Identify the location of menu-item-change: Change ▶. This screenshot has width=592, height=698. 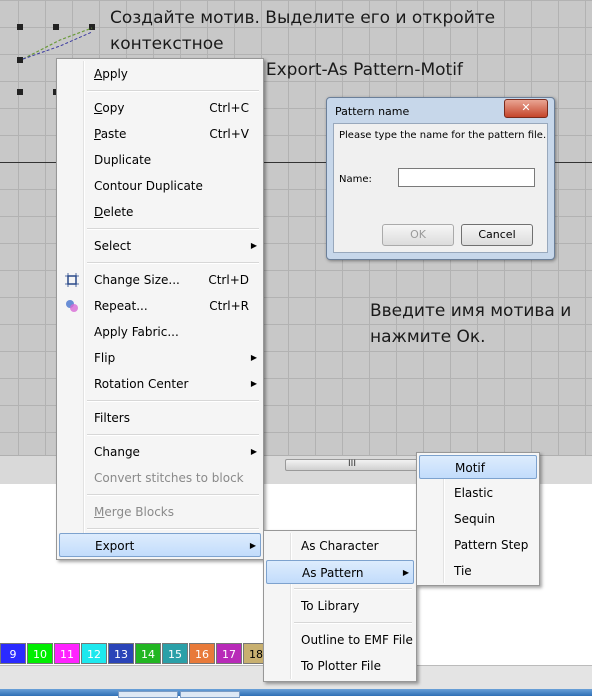
(160, 452).